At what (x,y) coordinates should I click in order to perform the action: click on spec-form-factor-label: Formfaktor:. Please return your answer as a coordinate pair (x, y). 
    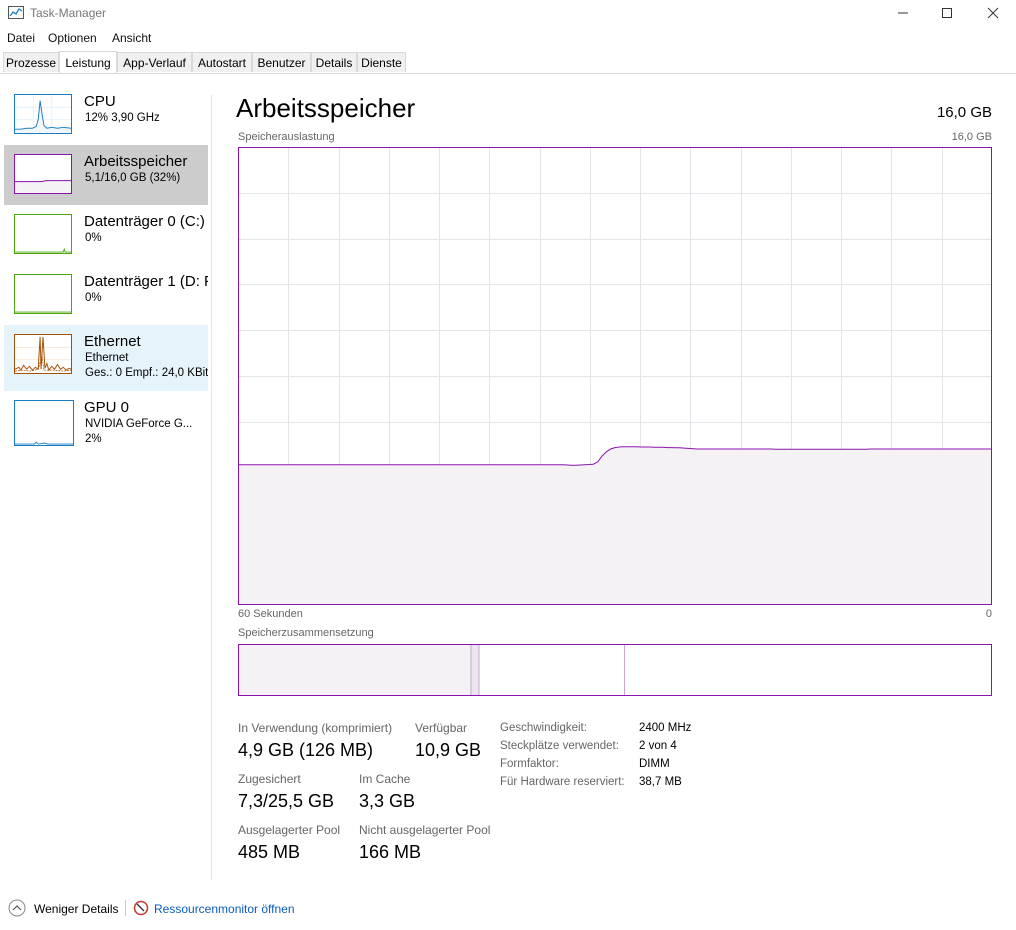
    Looking at the image, I should click on (529, 764).